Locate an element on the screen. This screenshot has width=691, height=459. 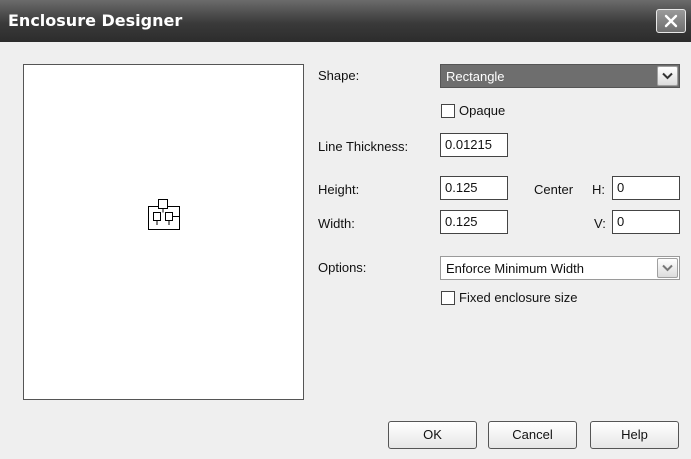
close-button is located at coordinates (671, 21).